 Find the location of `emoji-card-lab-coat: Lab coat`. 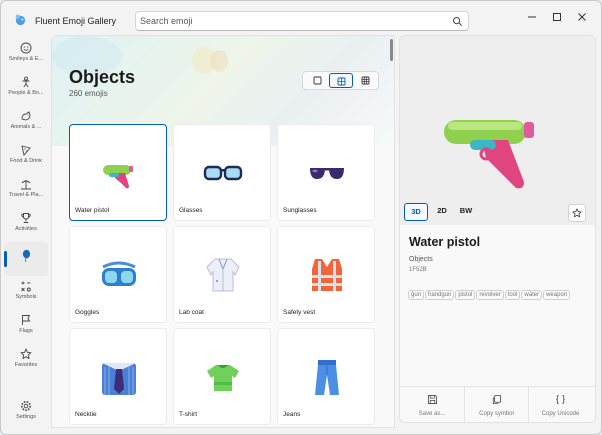

emoji-card-lab-coat: Lab coat is located at coordinates (222, 274).